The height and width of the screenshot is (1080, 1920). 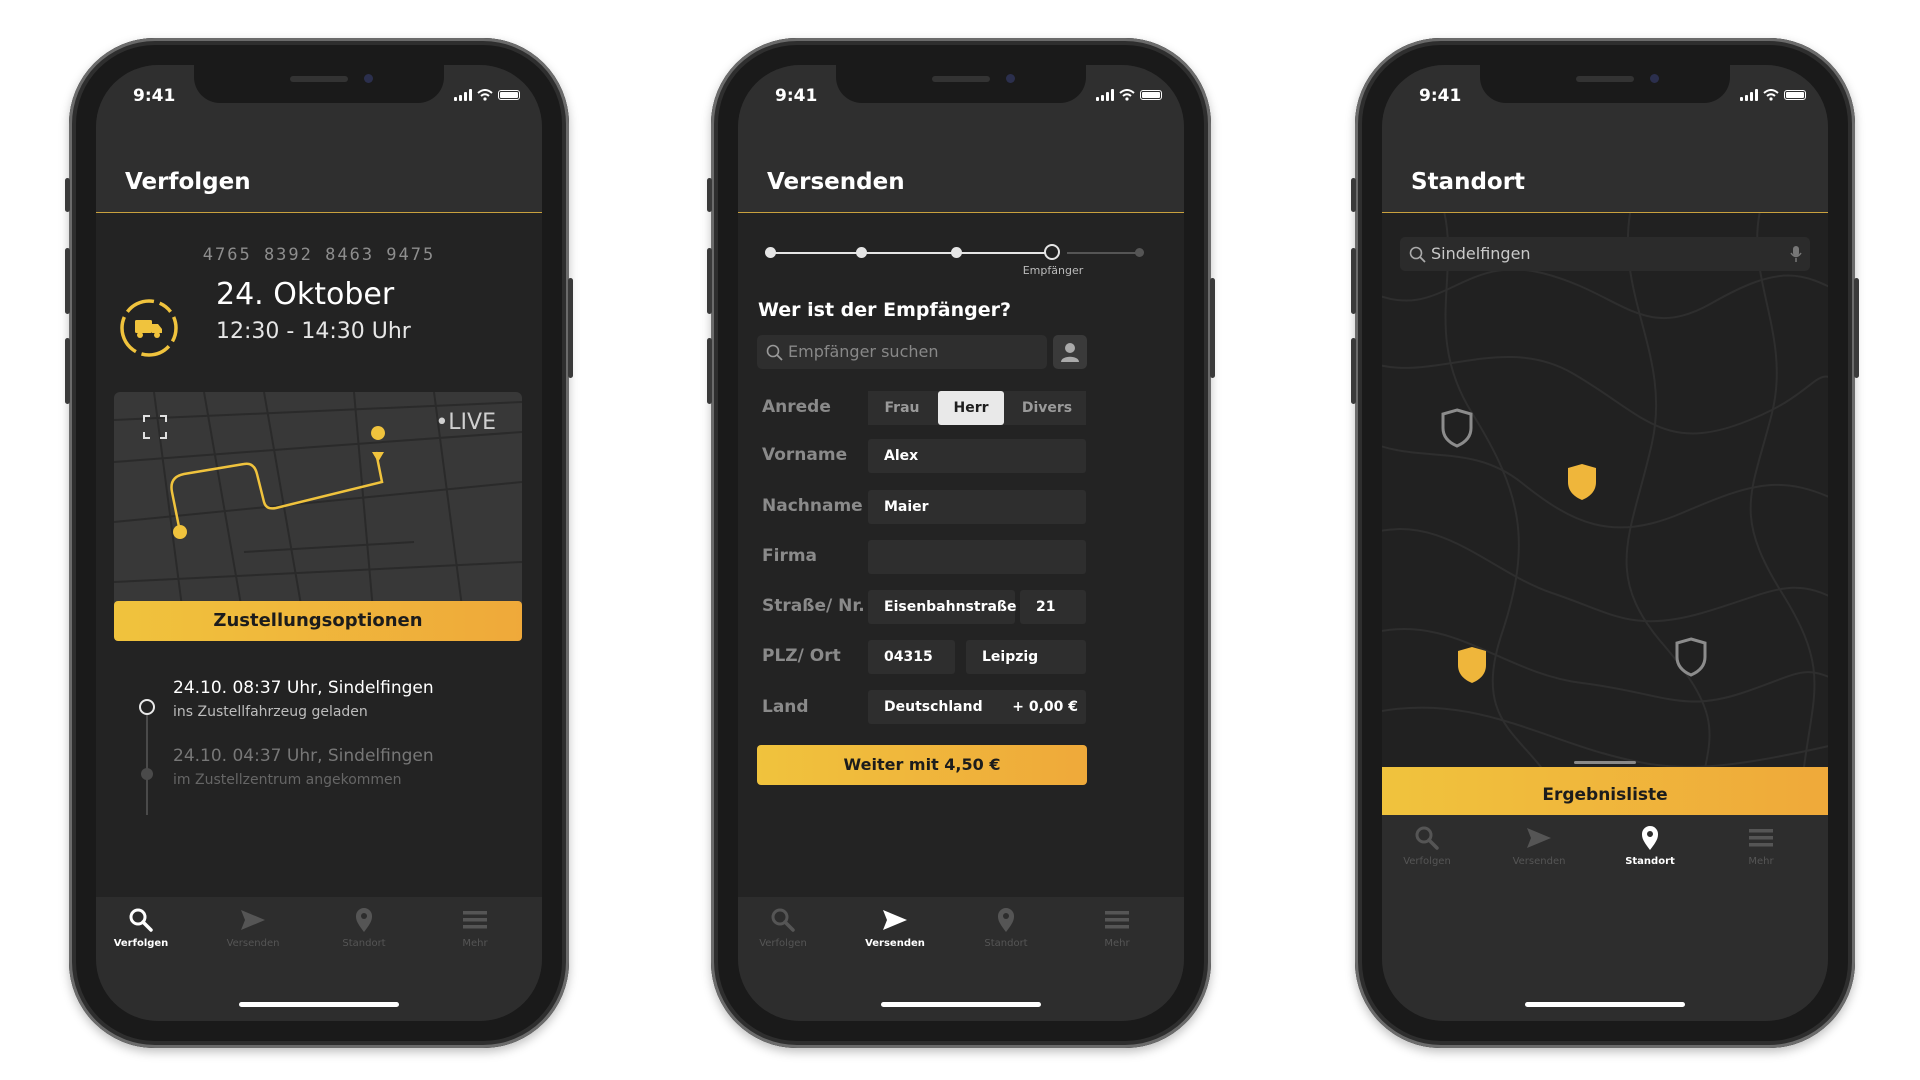 What do you see at coordinates (971, 408) in the screenshot?
I see `salutation-option-herr: Herr` at bounding box center [971, 408].